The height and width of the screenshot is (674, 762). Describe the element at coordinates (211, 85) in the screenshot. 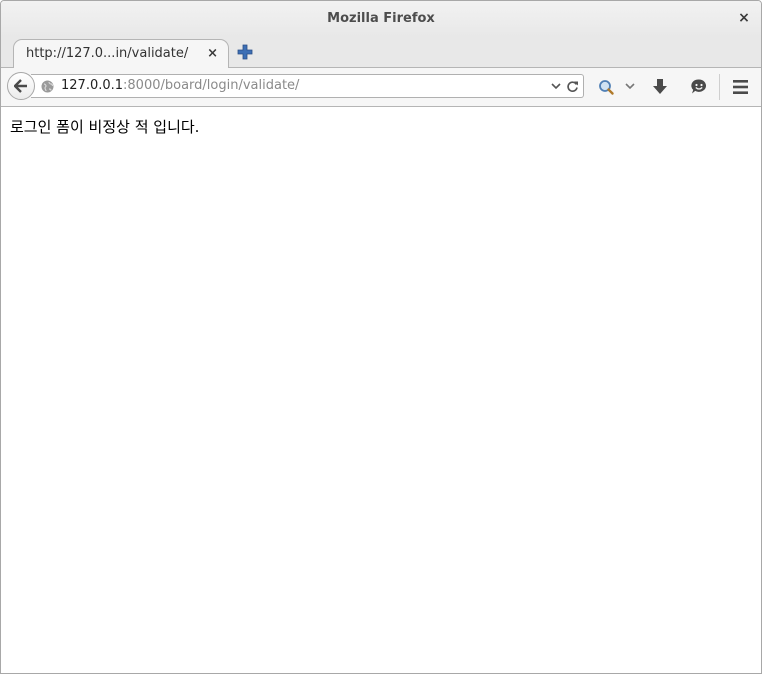

I see `url-path: :8000/board/login/validate/` at that location.